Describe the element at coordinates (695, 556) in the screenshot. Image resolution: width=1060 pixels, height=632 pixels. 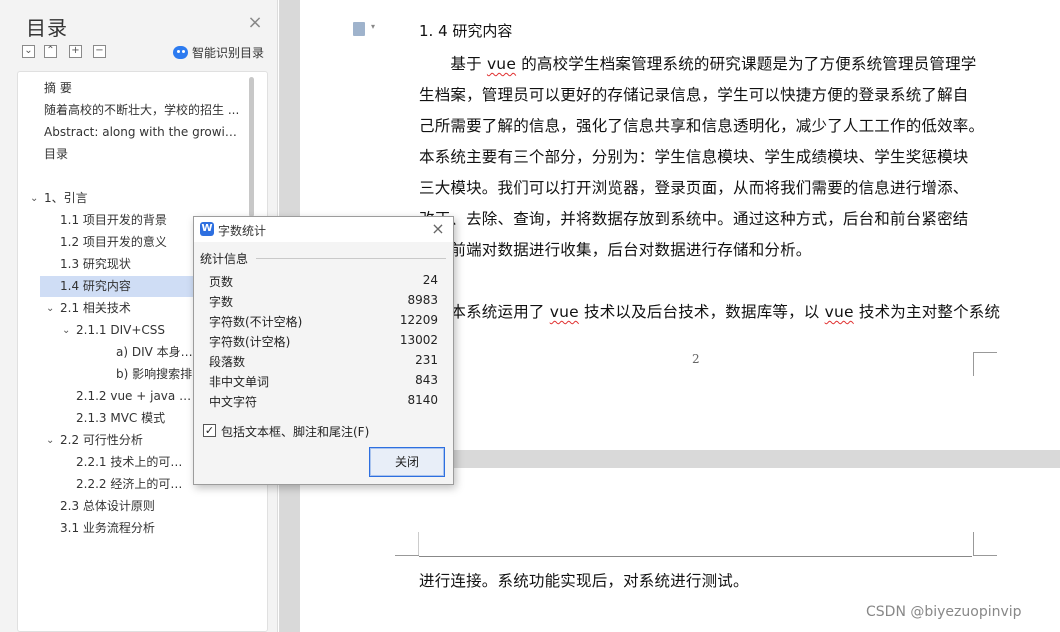
I see `header-divider` at that location.